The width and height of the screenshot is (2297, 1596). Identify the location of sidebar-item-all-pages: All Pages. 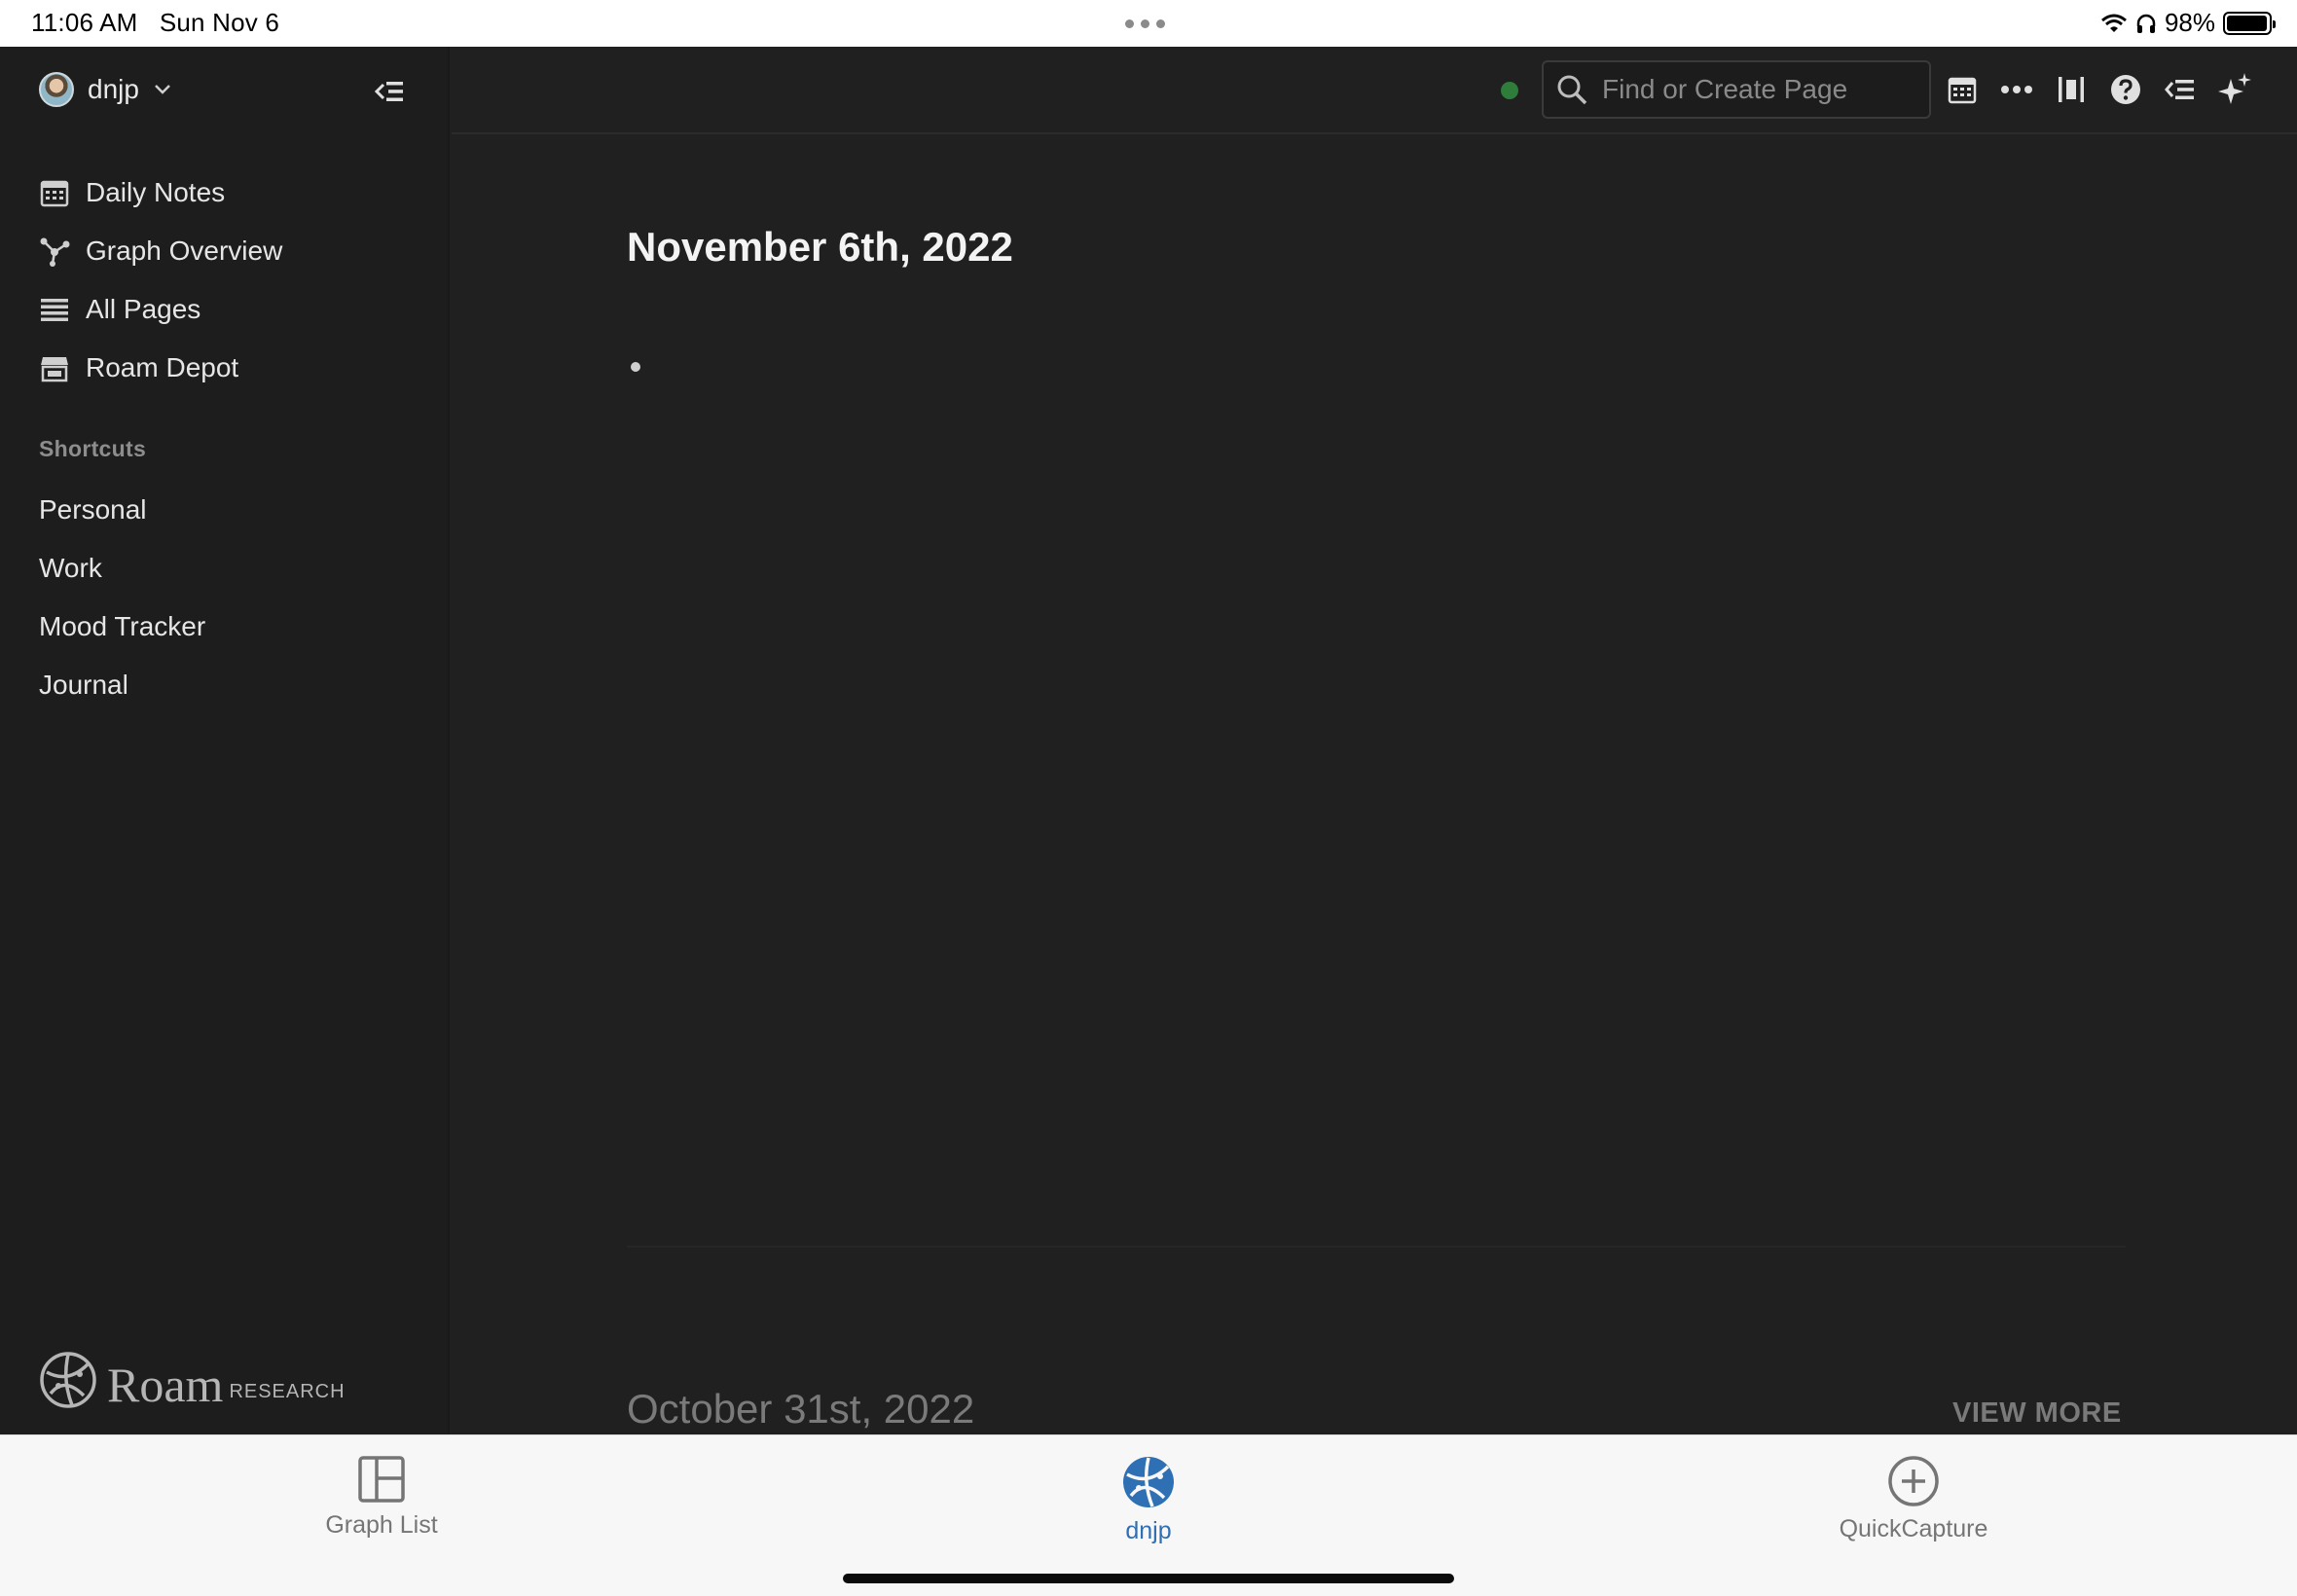
(160, 310).